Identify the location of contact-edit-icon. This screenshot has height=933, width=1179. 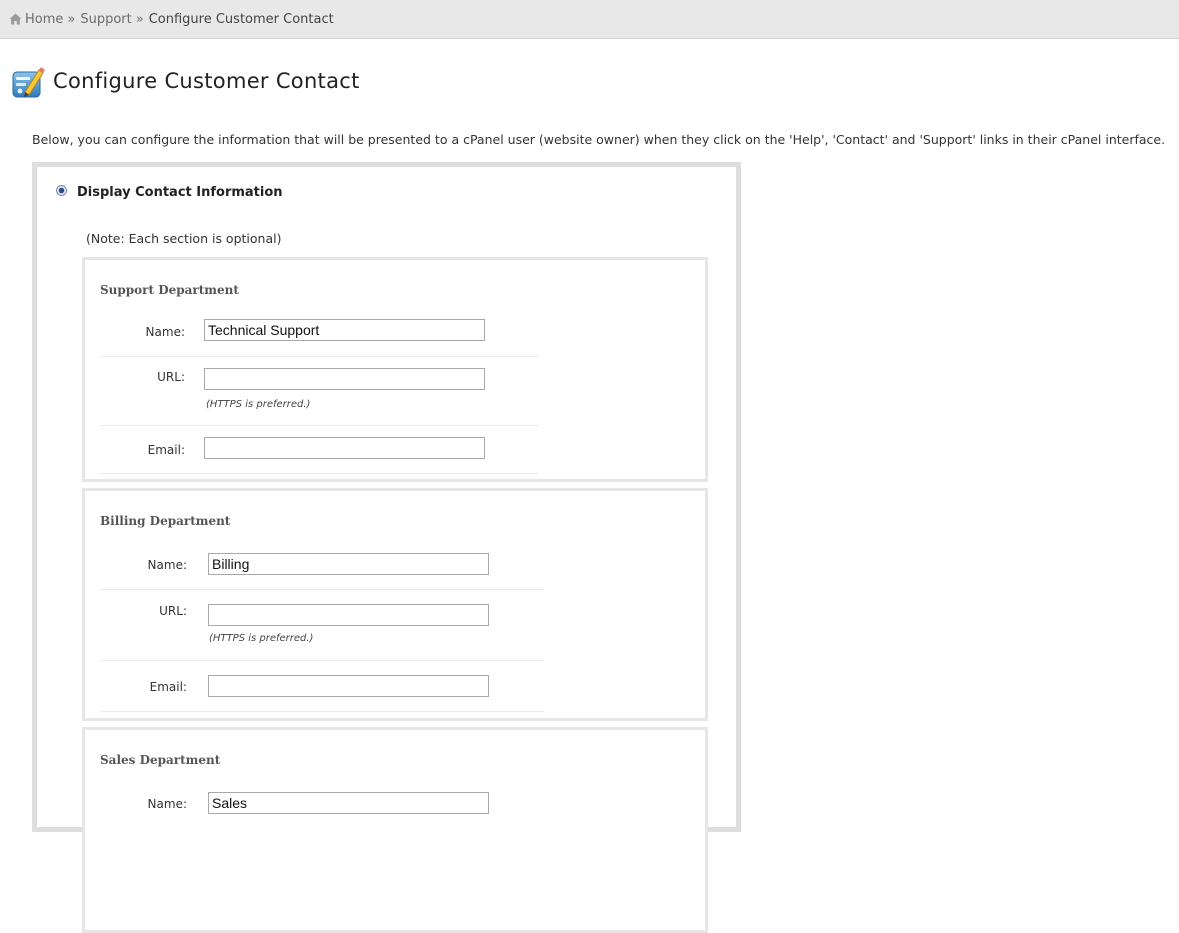
(28, 82).